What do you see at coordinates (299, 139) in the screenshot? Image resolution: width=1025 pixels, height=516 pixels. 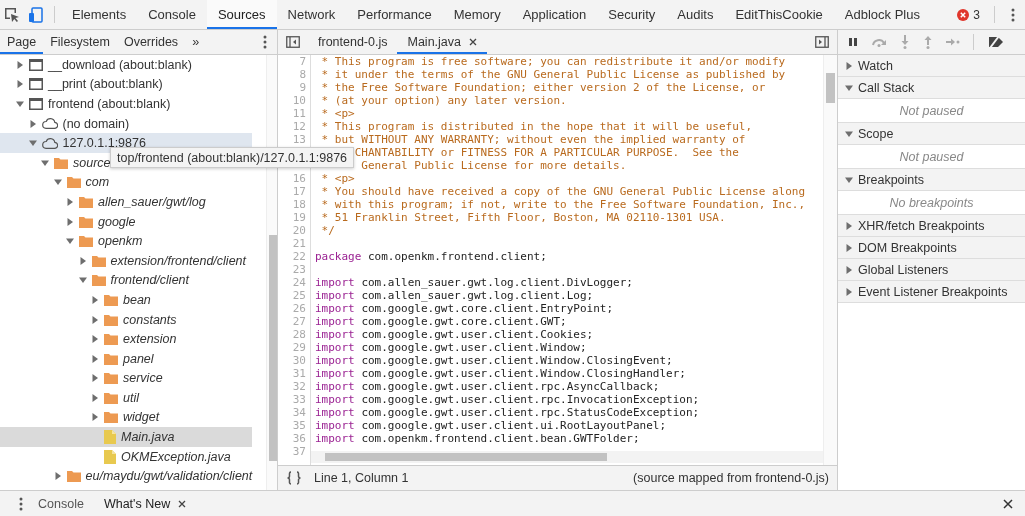 I see `line-number: 13` at bounding box center [299, 139].